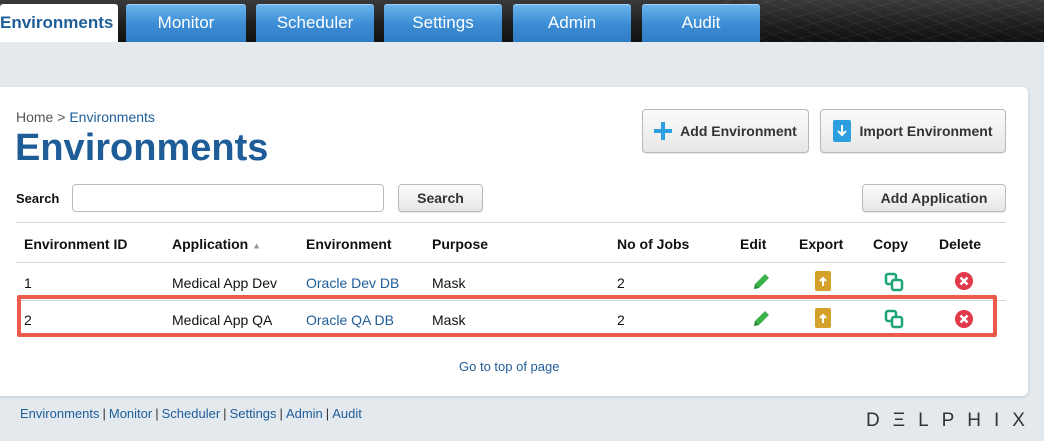  Describe the element at coordinates (142, 148) in the screenshot. I see `page-title: Environments` at that location.